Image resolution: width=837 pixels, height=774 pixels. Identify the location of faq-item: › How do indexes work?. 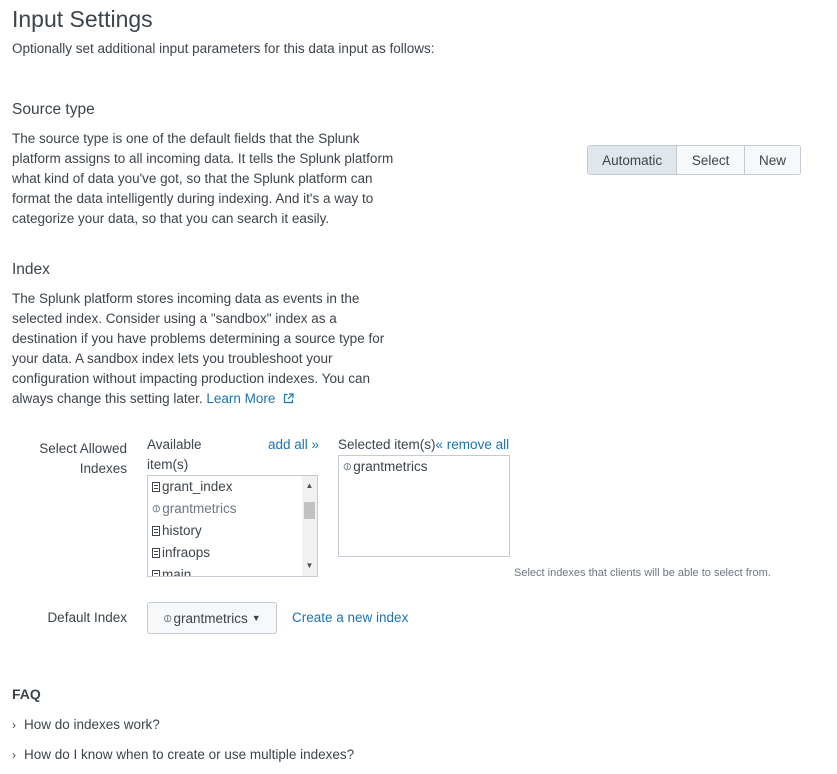
(86, 724).